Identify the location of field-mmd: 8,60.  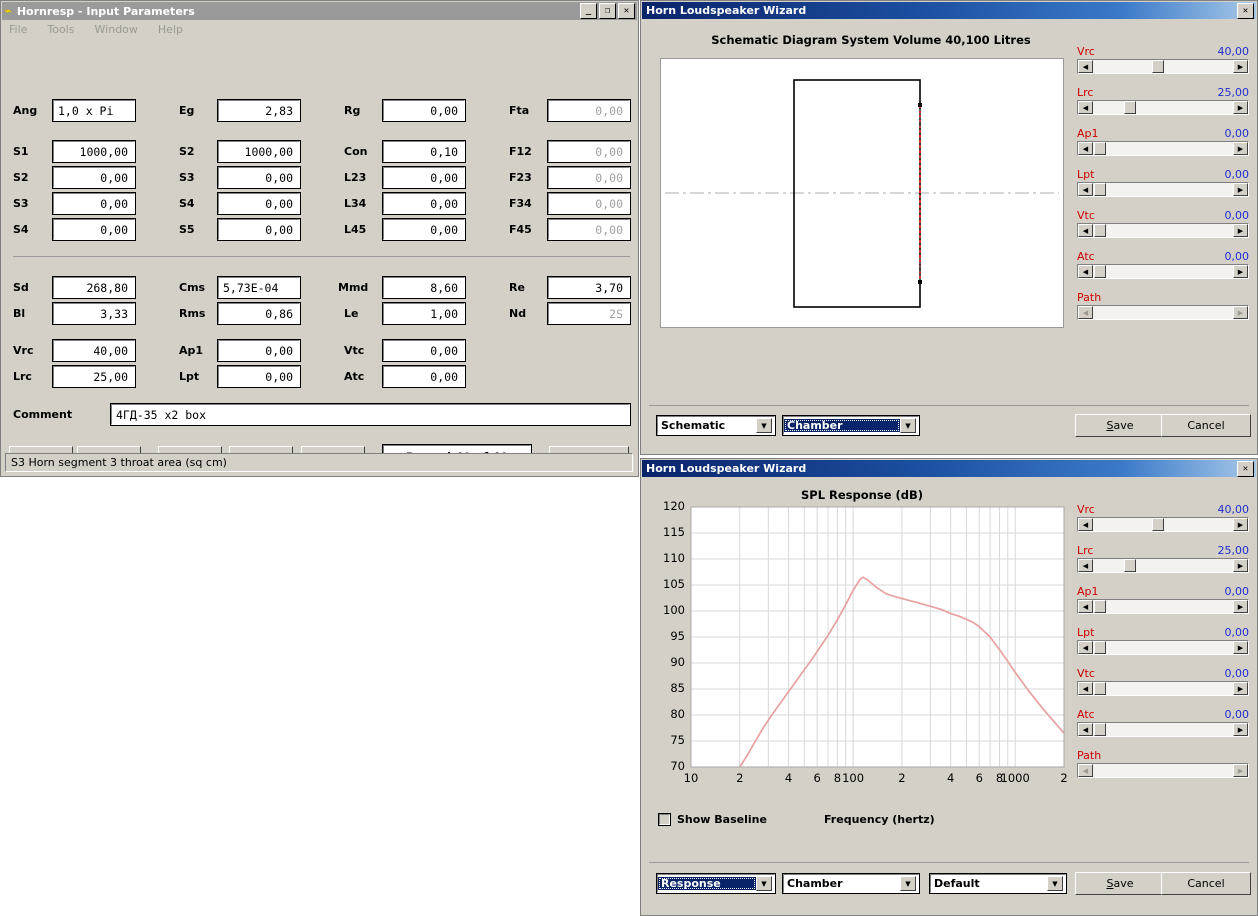
(424, 287).